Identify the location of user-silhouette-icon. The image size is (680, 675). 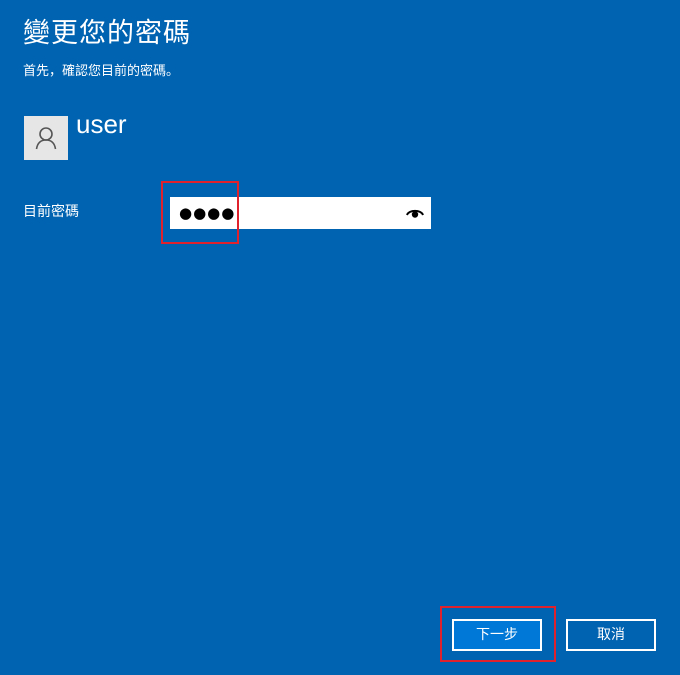
(46, 138).